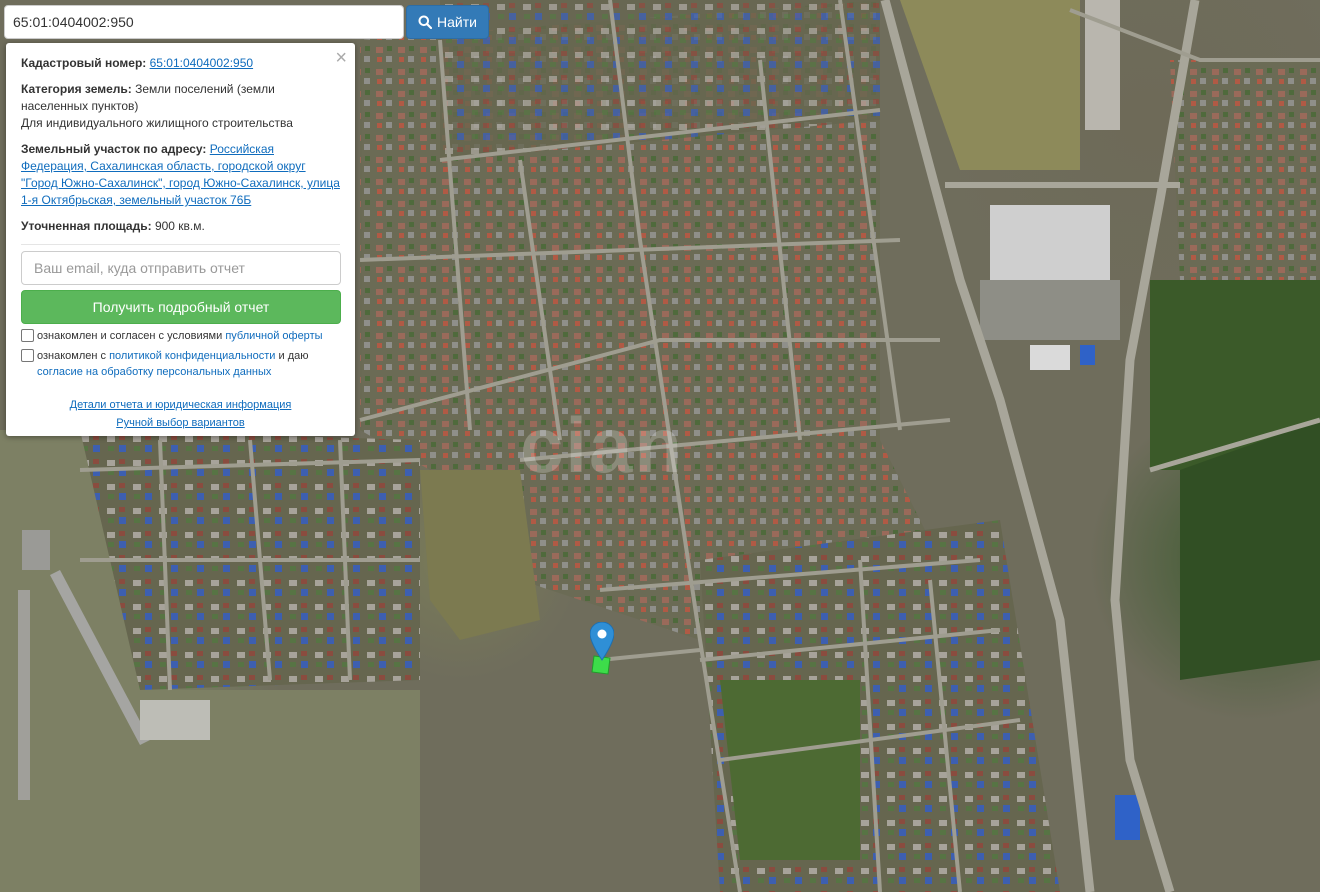 This screenshot has width=1320, height=892. Describe the element at coordinates (180, 423) in the screenshot. I see `manual-selection-link: Ручной выбор вариантов` at that location.